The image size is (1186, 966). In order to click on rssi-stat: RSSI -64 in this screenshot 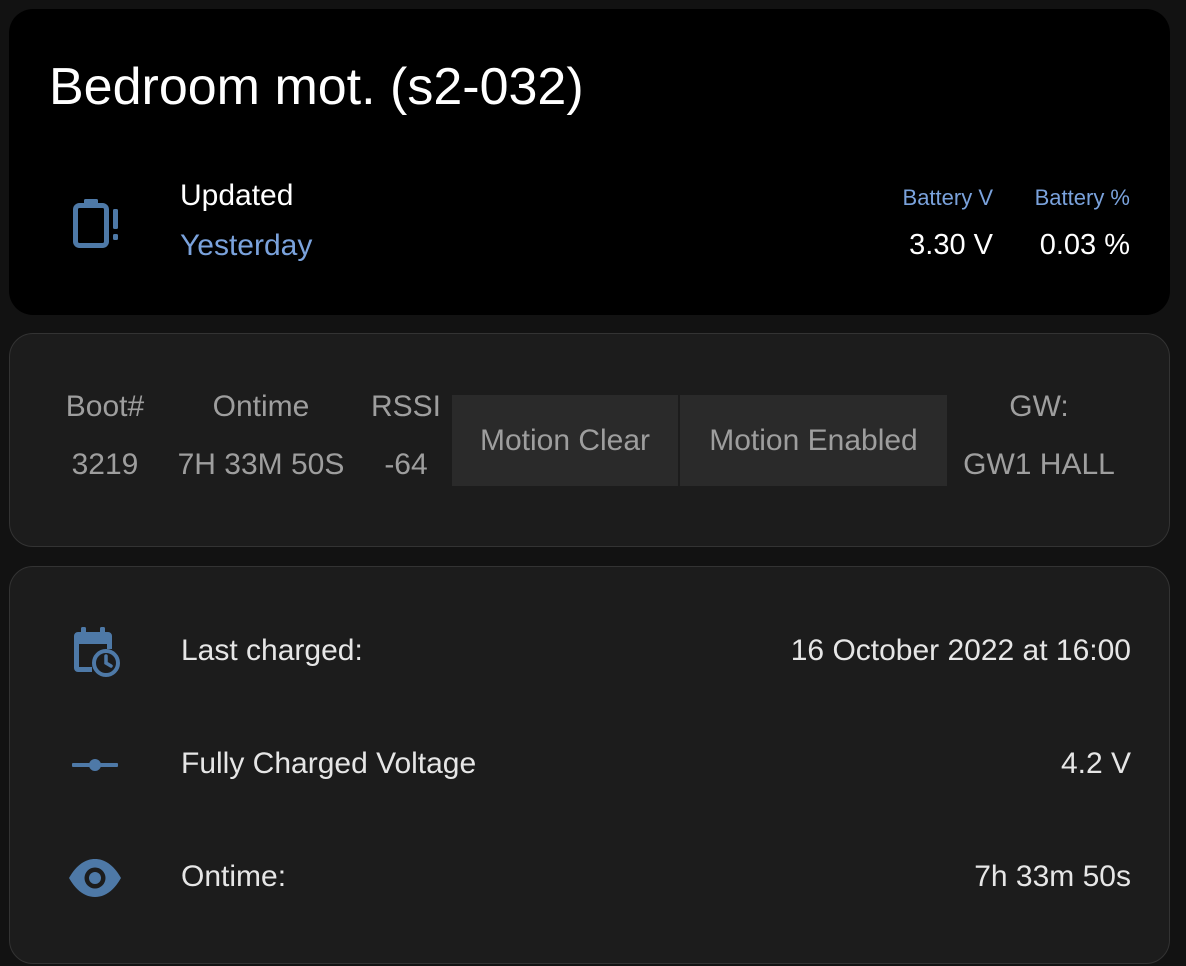, I will do `click(406, 436)`.